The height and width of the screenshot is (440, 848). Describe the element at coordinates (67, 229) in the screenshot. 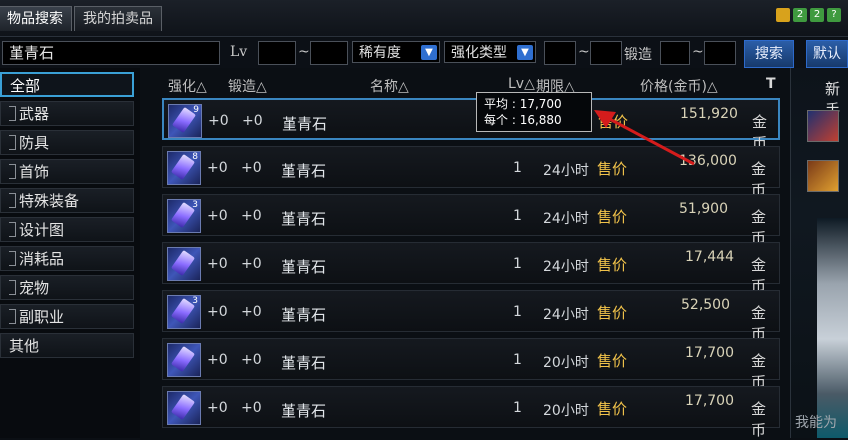

I see `category-blueprint: 设计图` at that location.